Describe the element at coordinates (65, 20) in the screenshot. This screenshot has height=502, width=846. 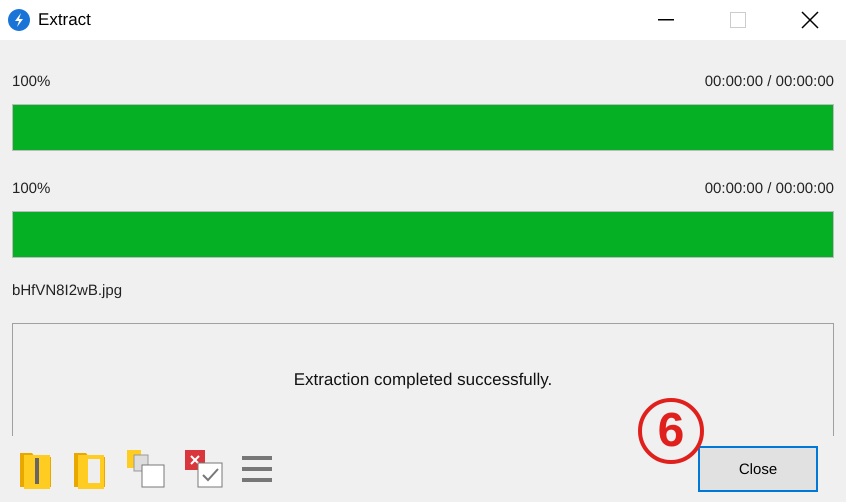
I see `window-title: Extract` at that location.